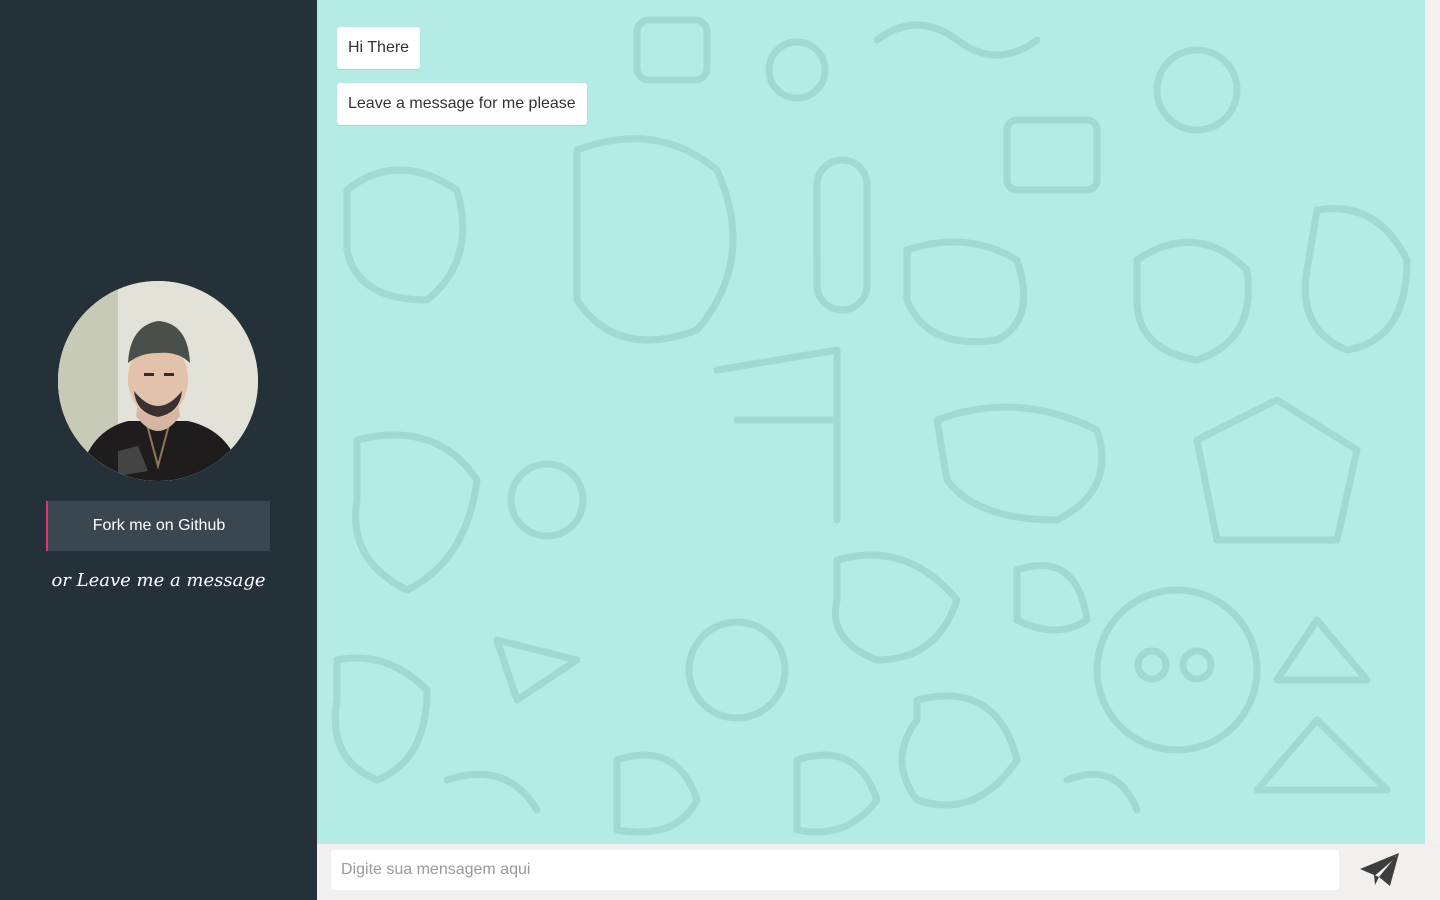 Image resolution: width=1440 pixels, height=900 pixels. I want to click on avatar, so click(158, 381).